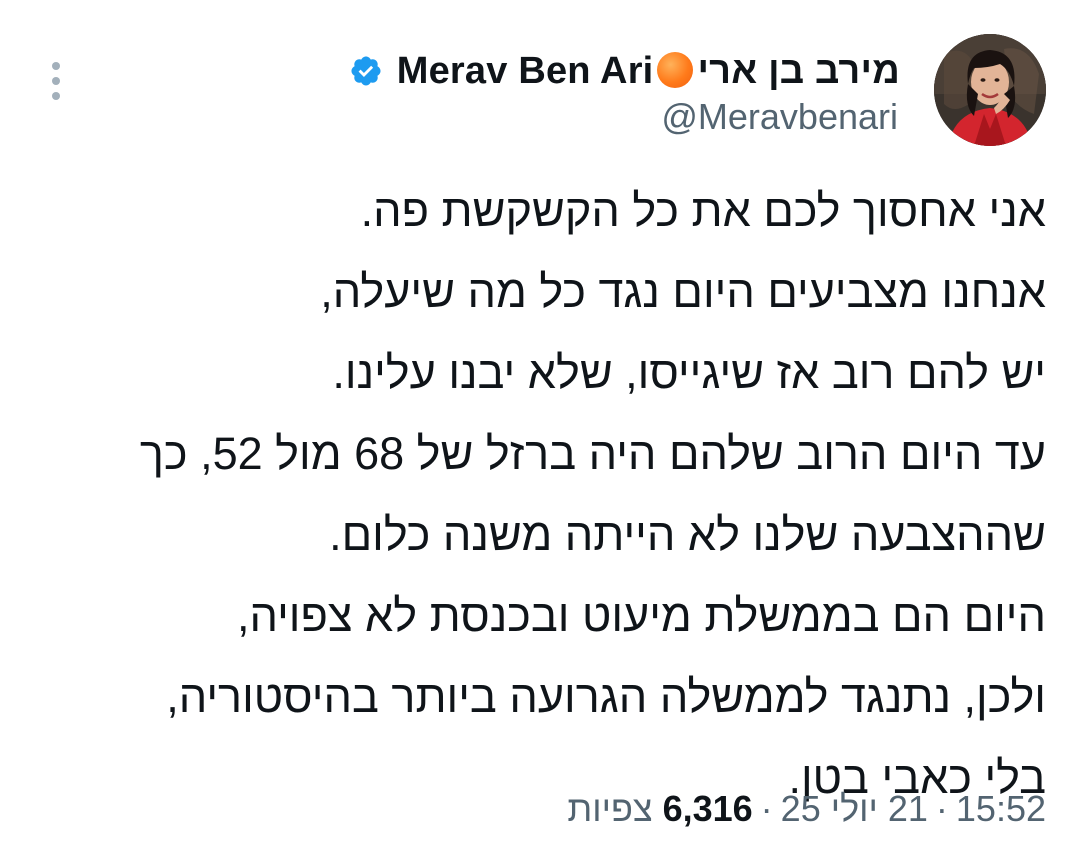 The image size is (1080, 851). I want to click on more-options-icon, so click(56, 81).